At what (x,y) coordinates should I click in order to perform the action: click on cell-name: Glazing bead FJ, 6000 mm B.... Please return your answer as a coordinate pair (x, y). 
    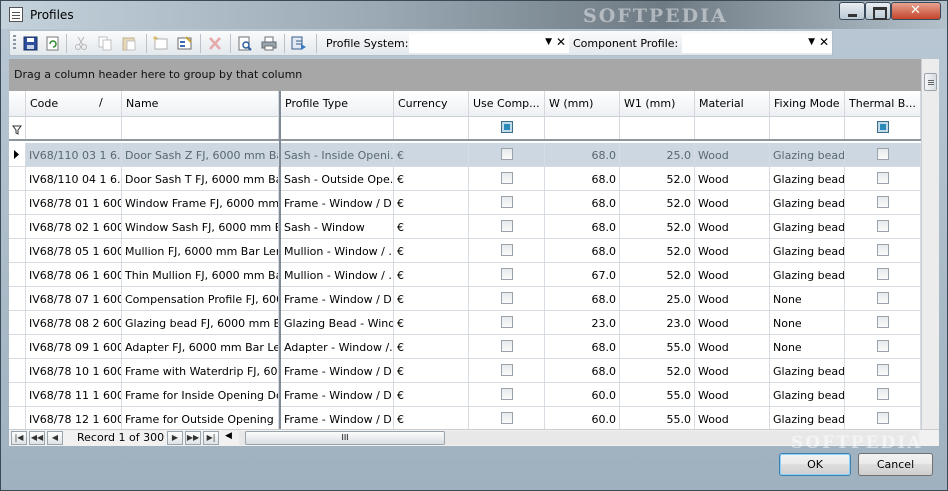
    Looking at the image, I should click on (200, 322).